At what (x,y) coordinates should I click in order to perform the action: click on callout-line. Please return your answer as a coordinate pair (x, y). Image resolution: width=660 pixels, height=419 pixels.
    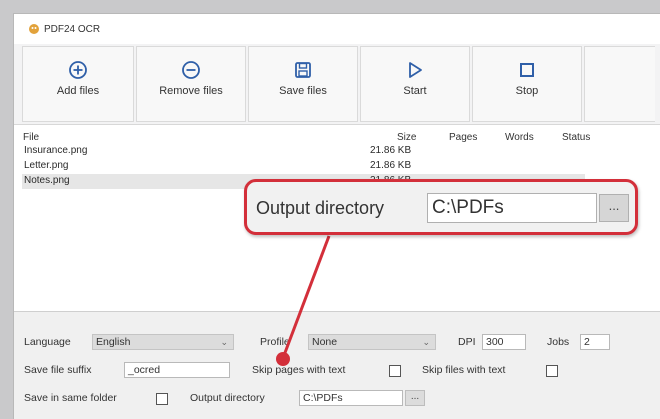
    Looking at the image, I should click on (306, 297).